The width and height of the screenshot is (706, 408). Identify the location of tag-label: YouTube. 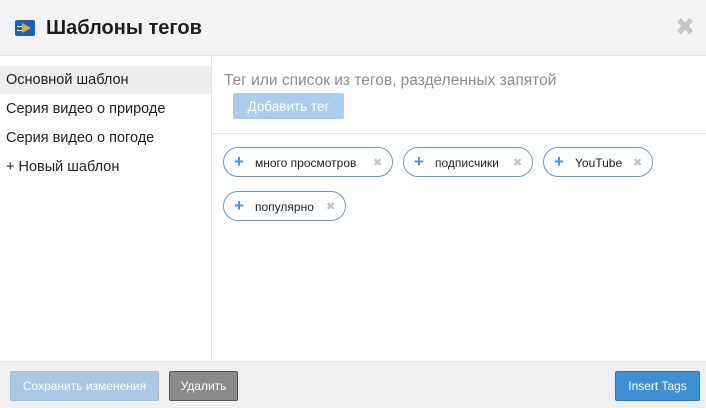
(599, 163).